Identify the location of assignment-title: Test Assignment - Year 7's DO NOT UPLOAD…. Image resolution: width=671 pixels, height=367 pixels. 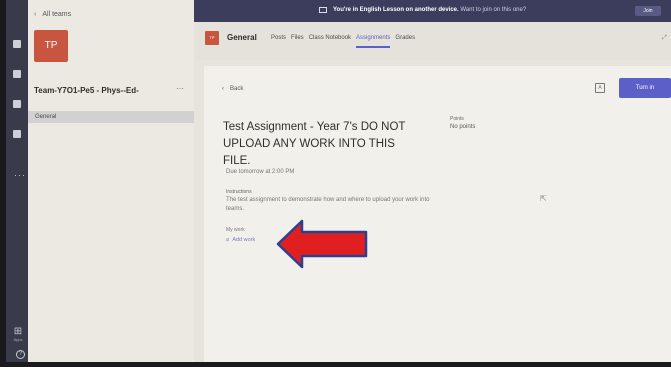
(314, 144).